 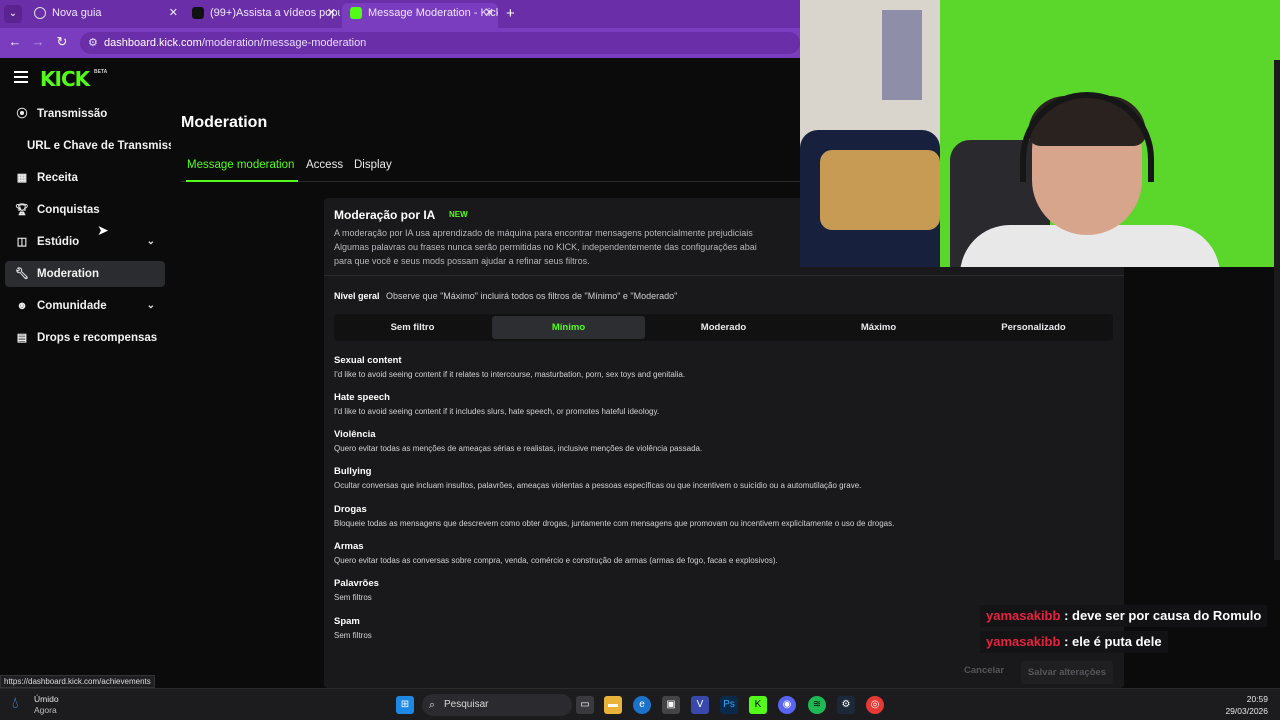 What do you see at coordinates (817, 705) in the screenshot?
I see `spotify-icon: ≋` at bounding box center [817, 705].